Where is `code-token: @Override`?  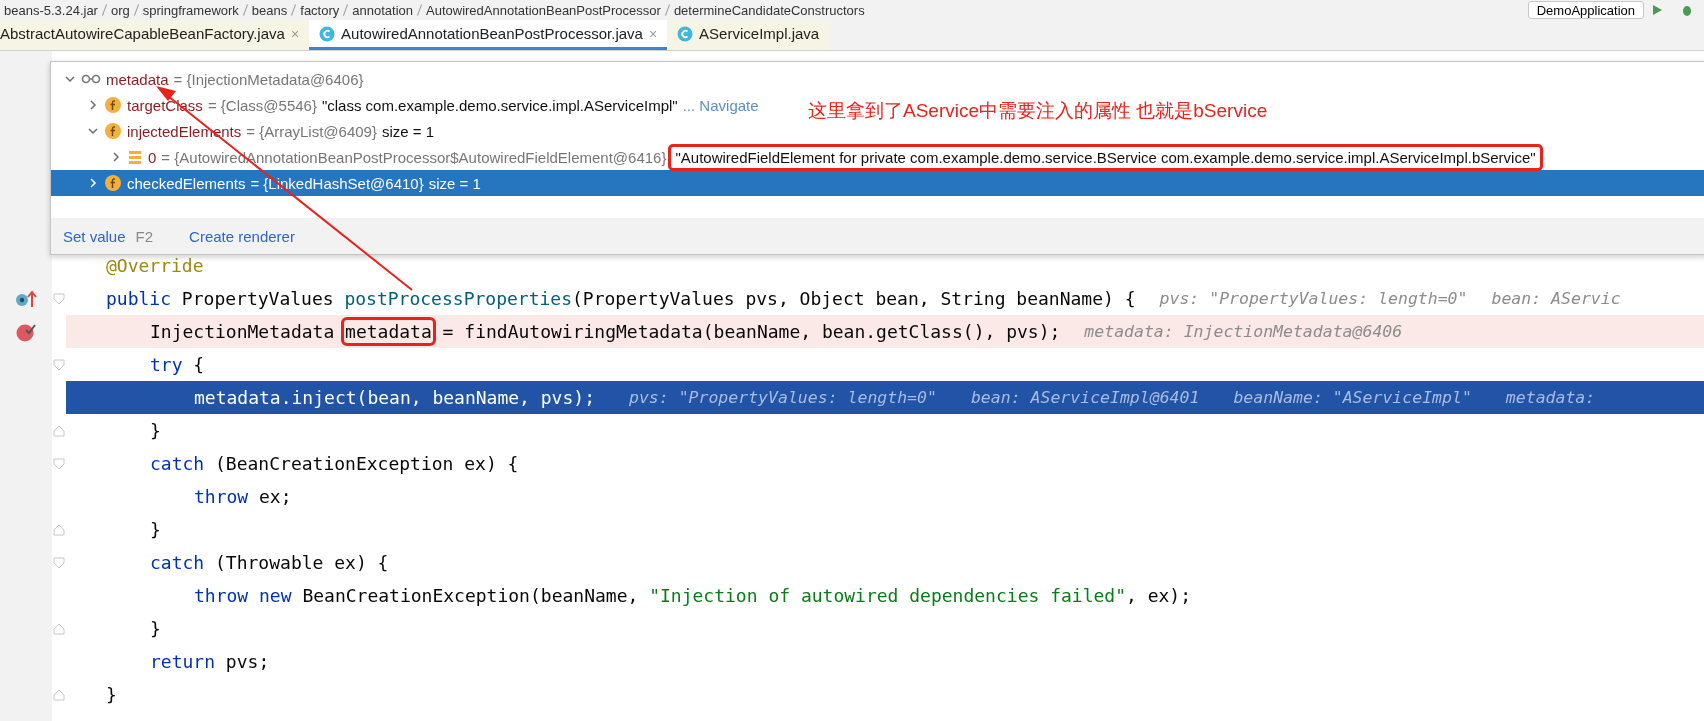
code-token: @Override is located at coordinates (155, 265).